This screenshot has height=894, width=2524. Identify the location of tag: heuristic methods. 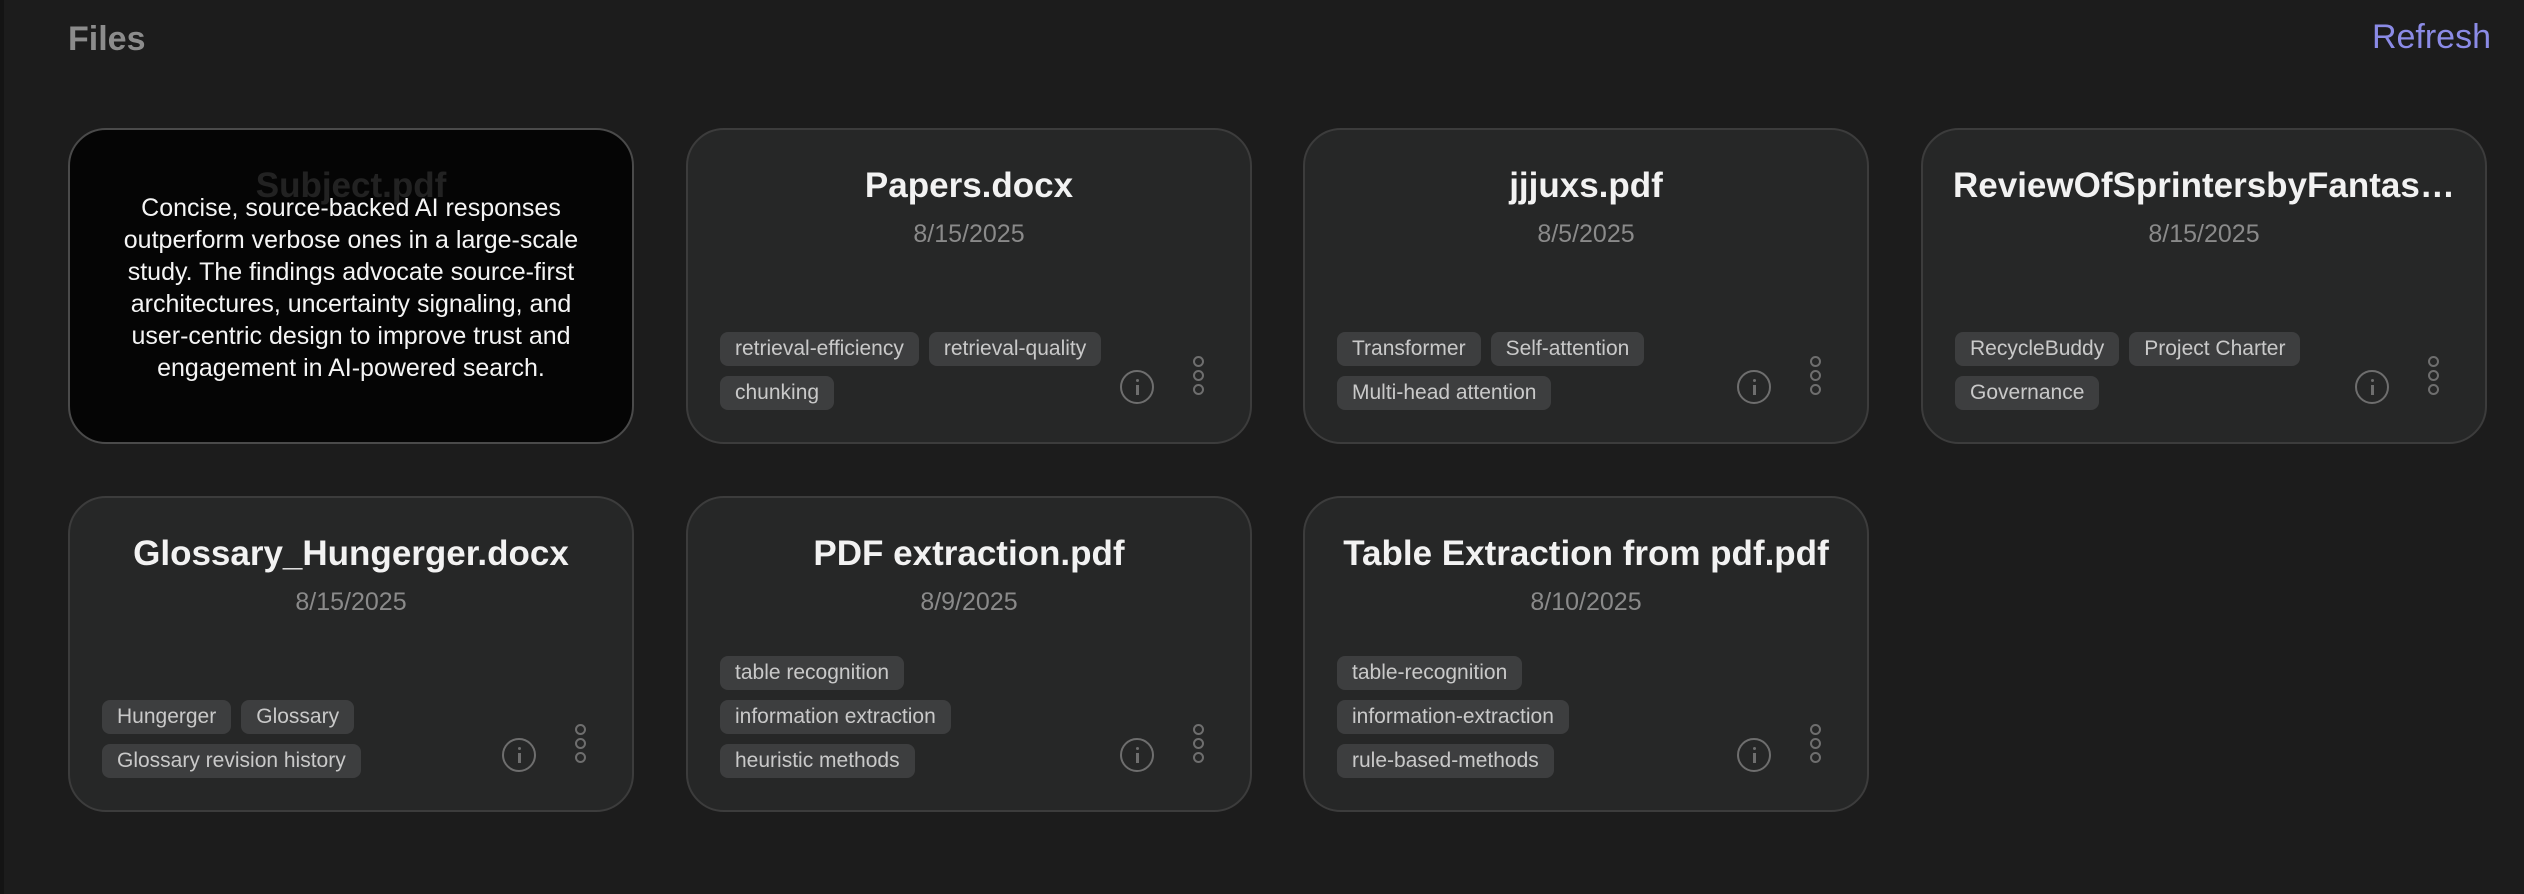
(817, 761).